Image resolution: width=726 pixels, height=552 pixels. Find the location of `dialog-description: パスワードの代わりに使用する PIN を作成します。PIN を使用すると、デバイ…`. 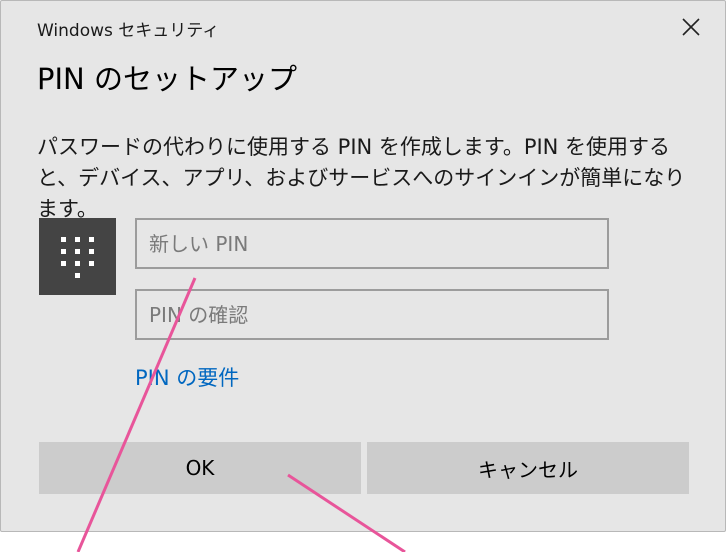

dialog-description: パスワードの代わりに使用する PIN を作成します。PIN を使用すると、デバイ… is located at coordinates (361, 178).